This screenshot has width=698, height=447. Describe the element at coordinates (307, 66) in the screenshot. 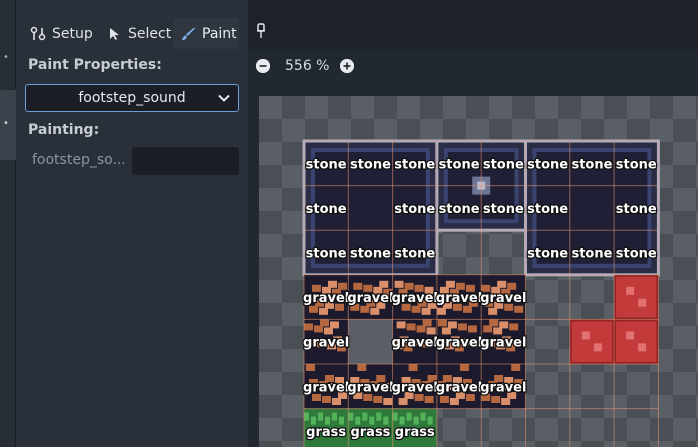

I see `zoom-level-label: 556 %` at that location.